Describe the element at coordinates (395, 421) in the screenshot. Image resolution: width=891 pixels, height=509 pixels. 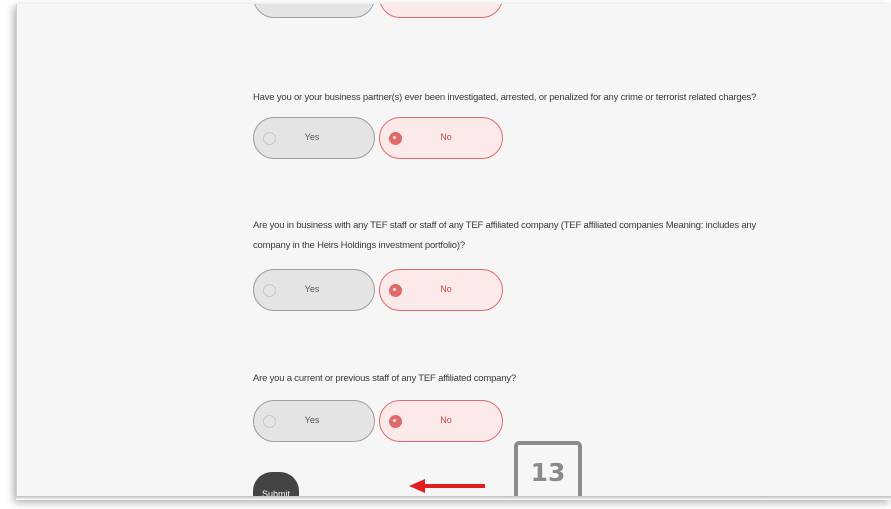
I see `q3-no-radio` at that location.